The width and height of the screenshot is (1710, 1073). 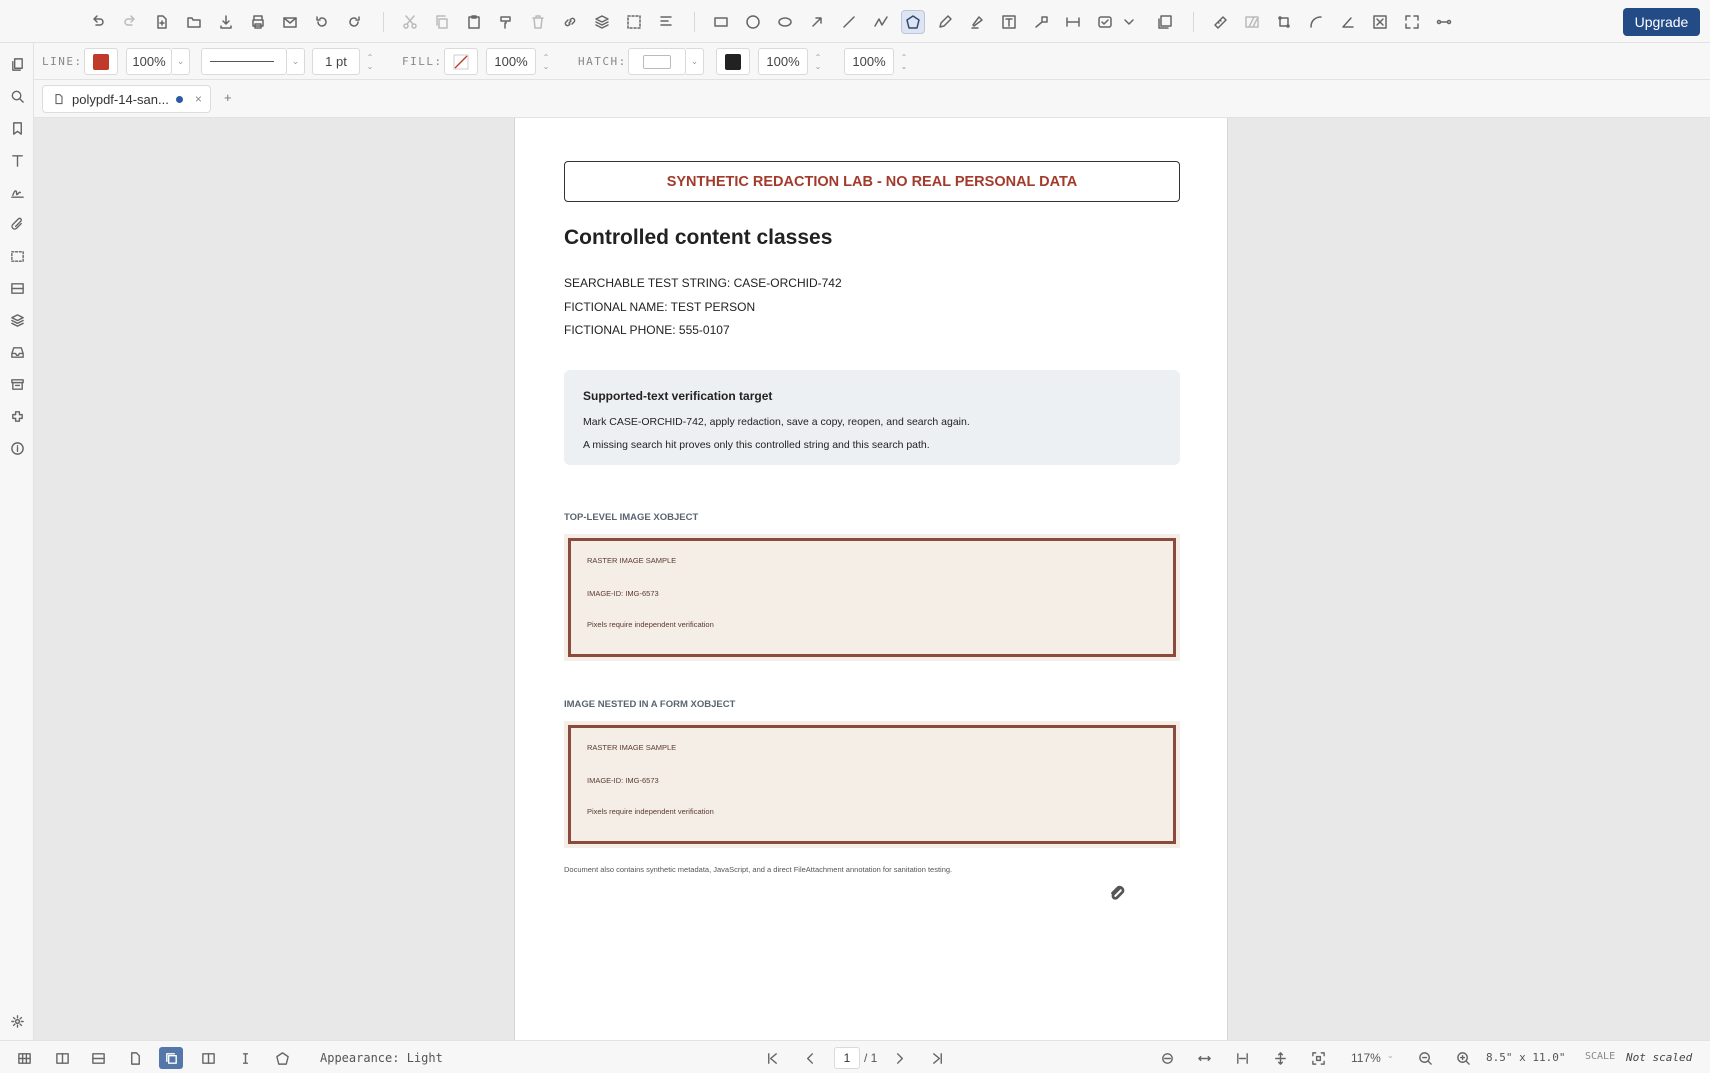 What do you see at coordinates (17, 224) in the screenshot?
I see `attachment-icon` at bounding box center [17, 224].